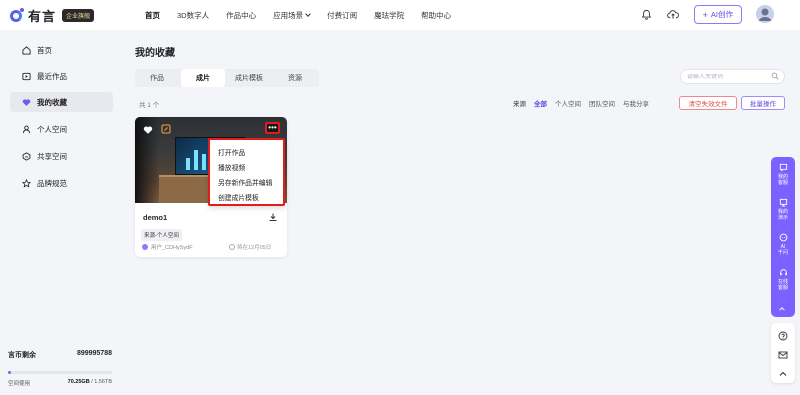 This screenshot has width=800, height=395. I want to click on more-options-button: •••, so click(272, 128).